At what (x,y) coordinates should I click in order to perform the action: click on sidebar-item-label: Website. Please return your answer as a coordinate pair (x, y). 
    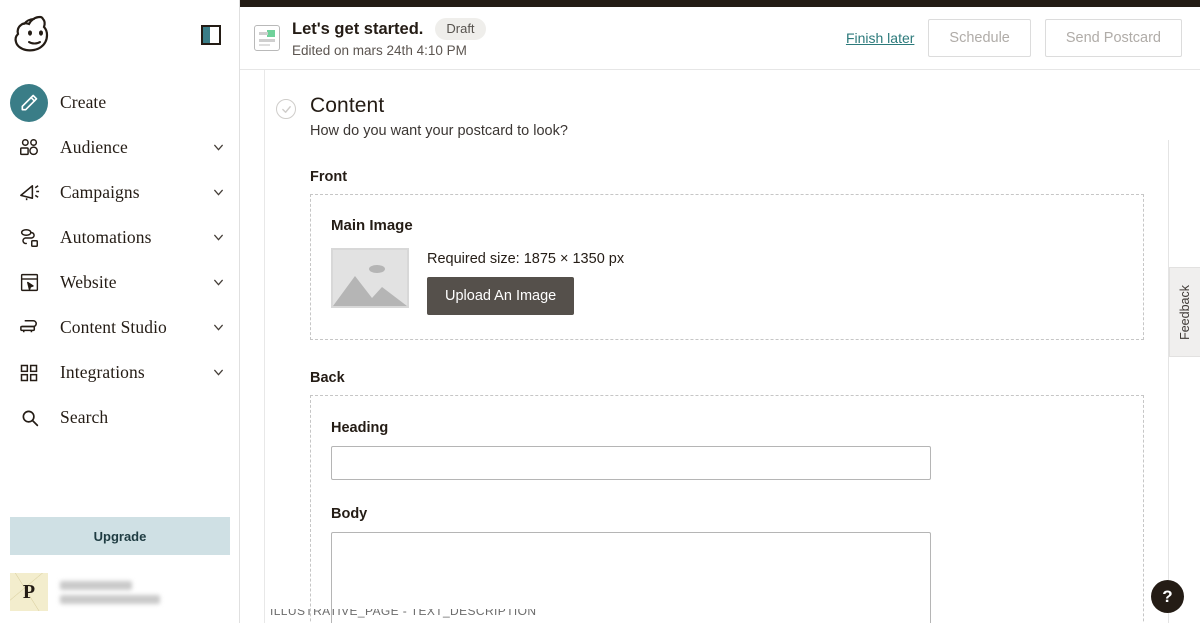
    Looking at the image, I should click on (88, 282).